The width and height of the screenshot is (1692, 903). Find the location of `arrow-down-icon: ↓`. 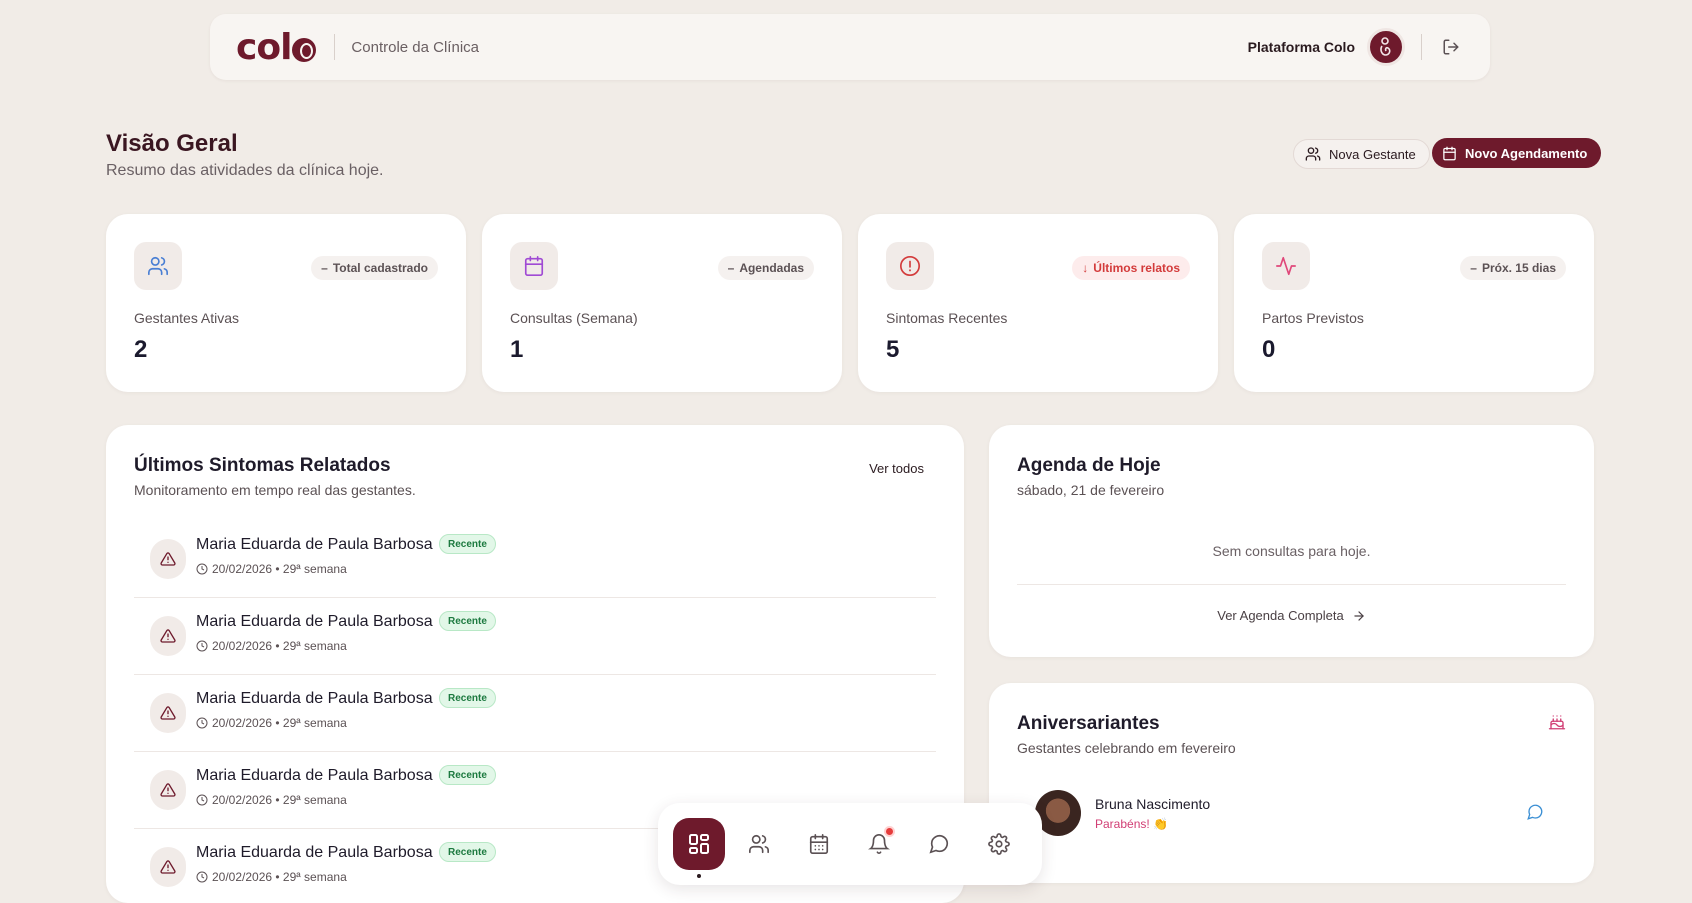

arrow-down-icon: ↓ is located at coordinates (1085, 268).